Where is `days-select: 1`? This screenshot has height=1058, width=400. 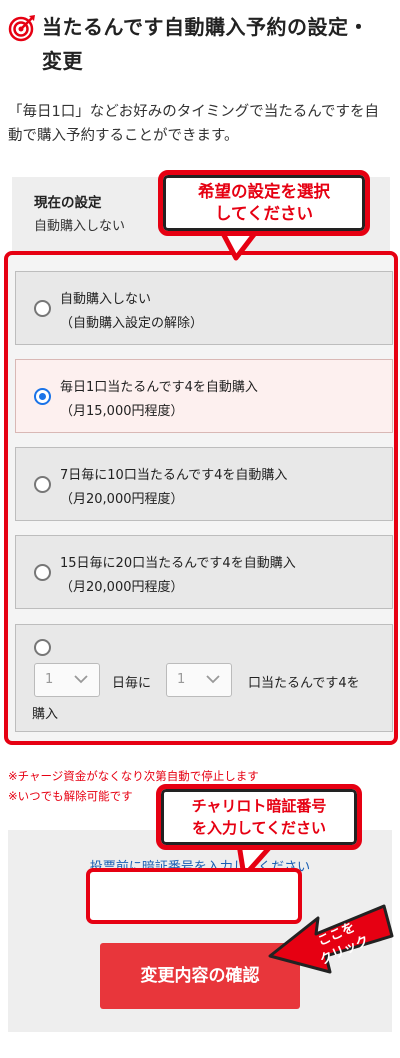 days-select: 1 is located at coordinates (67, 680).